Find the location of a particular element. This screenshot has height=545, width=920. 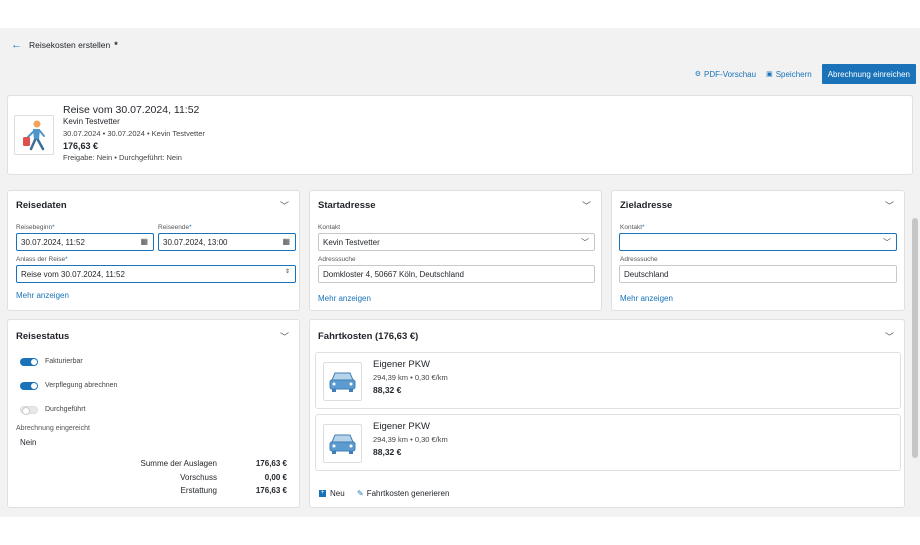

start-contact-label: Kontakt is located at coordinates (329, 227).